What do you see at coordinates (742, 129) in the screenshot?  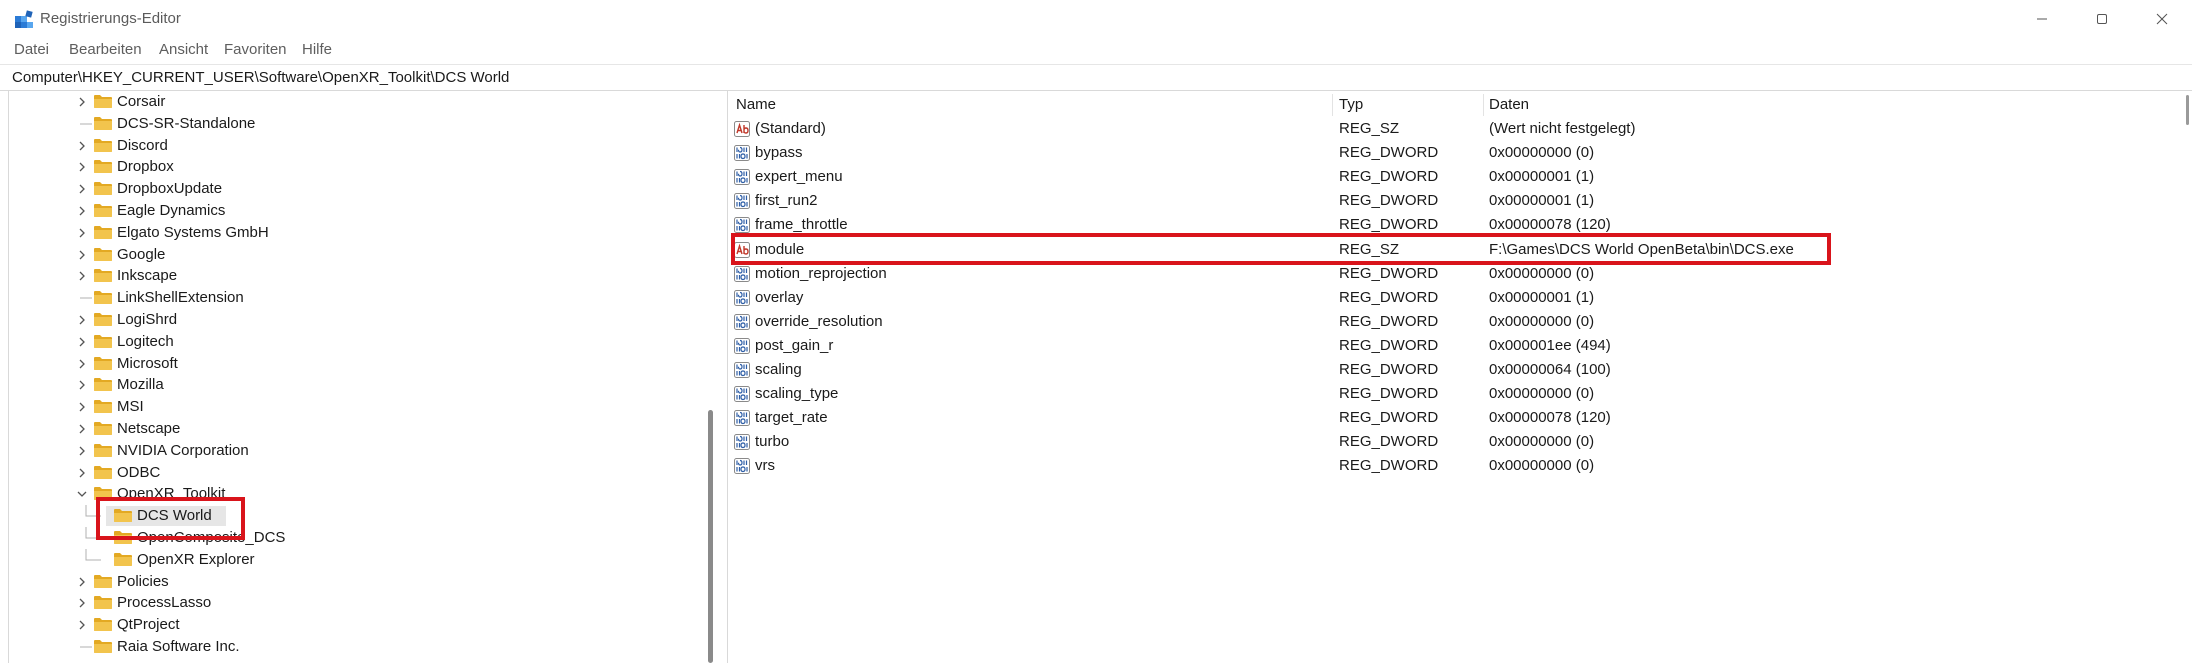 I see `string-value-icon` at bounding box center [742, 129].